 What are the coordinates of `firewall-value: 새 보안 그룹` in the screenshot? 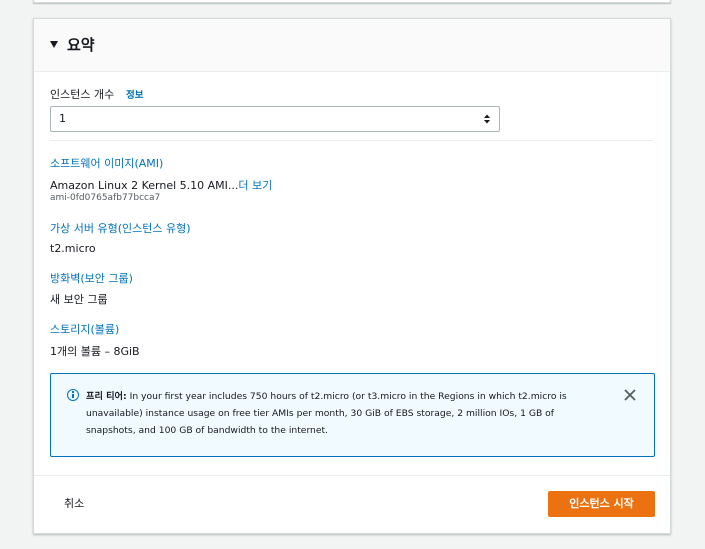 It's located at (79, 299).